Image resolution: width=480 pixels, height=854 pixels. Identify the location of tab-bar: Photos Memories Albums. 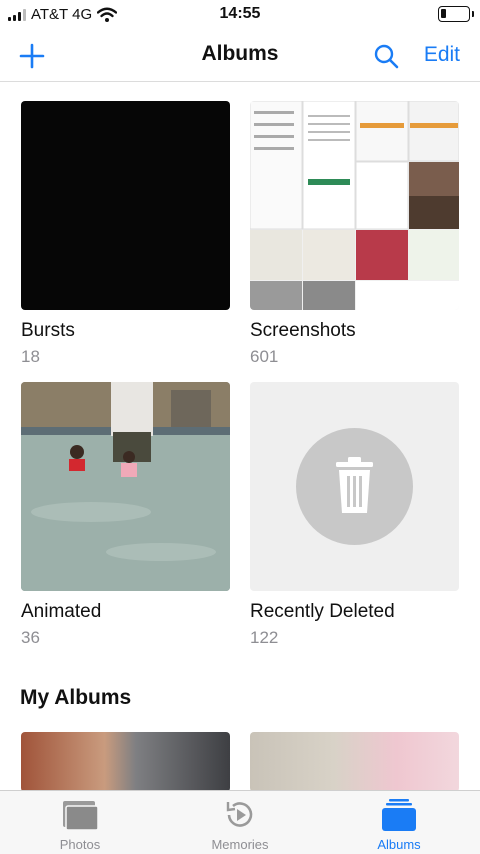
(240, 822).